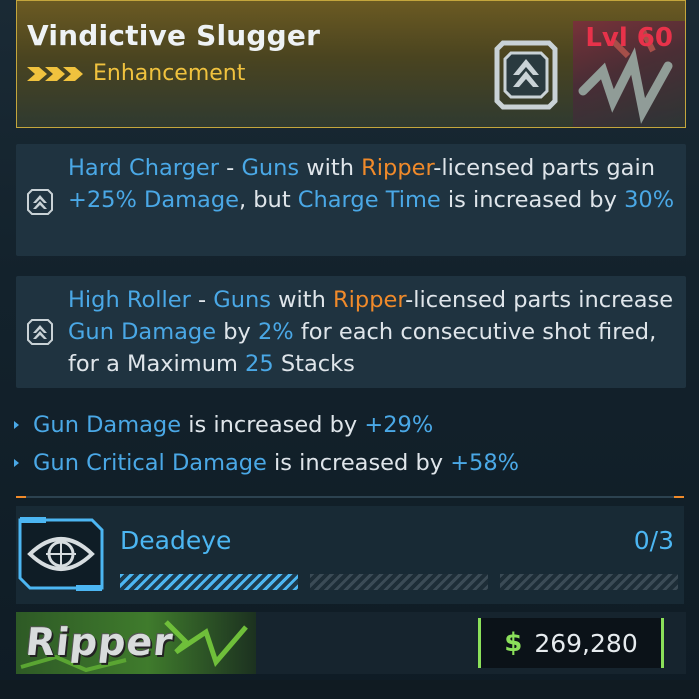  Describe the element at coordinates (142, 332) in the screenshot. I see `perk-keyword: Gun Damage` at that location.